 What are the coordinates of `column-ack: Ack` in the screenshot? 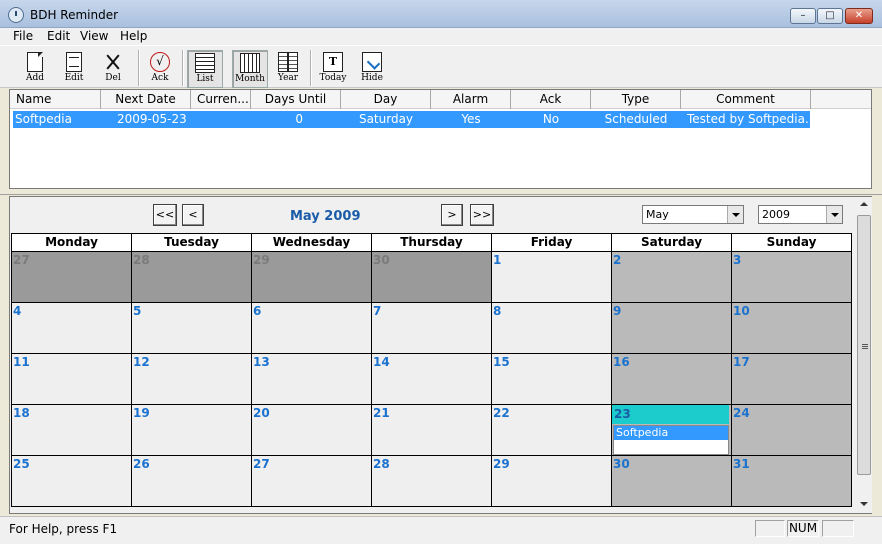 It's located at (551, 99).